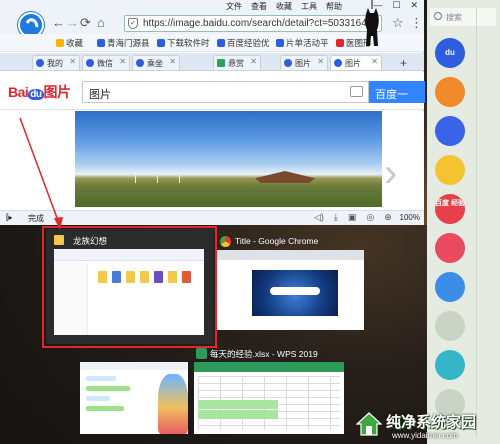 Image resolution: width=500 pixels, height=444 pixels. I want to click on watermark-title: 纯净系统家园, so click(431, 422).